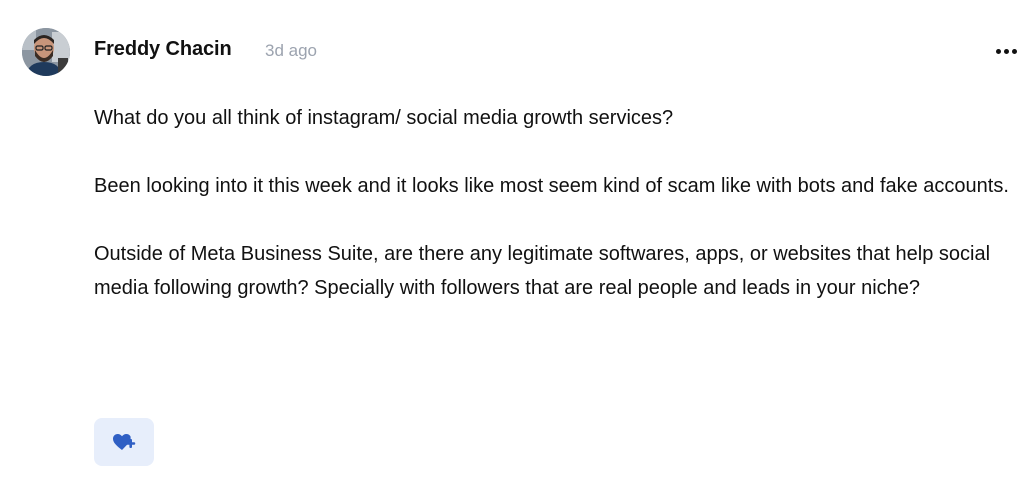 The height and width of the screenshot is (478, 1035). I want to click on author-name: Freddy Chacin, so click(163, 49).